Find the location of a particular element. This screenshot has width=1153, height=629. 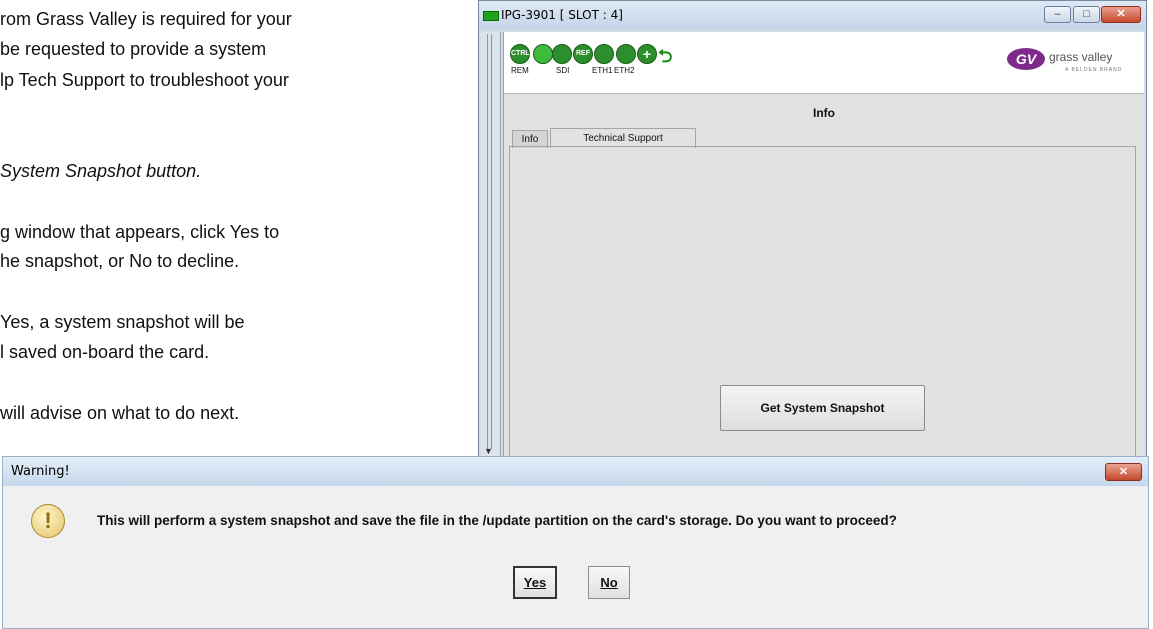

doc-line: Yes, a system snapshot will be is located at coordinates (122, 322).